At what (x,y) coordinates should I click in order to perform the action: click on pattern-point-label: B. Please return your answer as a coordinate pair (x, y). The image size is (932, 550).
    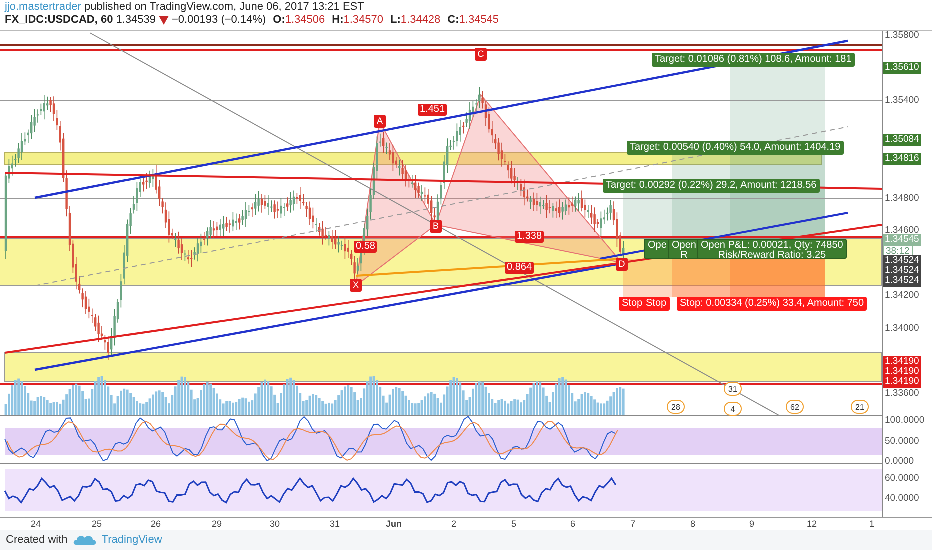
    Looking at the image, I should click on (436, 226).